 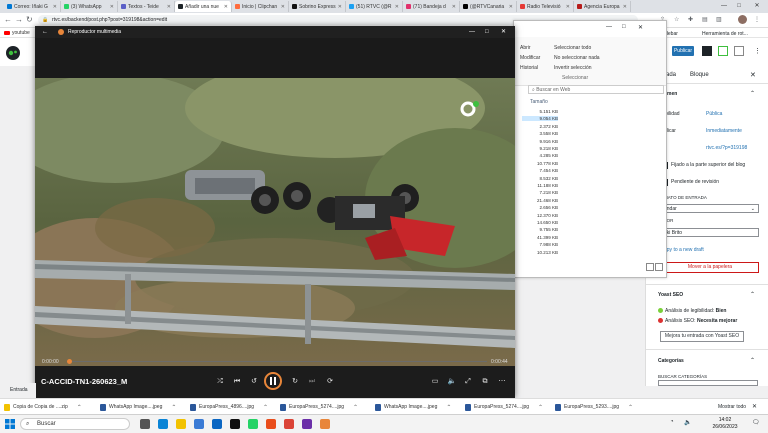 I want to click on copy-draft-link: opy to a new draft, so click(x=684, y=250).